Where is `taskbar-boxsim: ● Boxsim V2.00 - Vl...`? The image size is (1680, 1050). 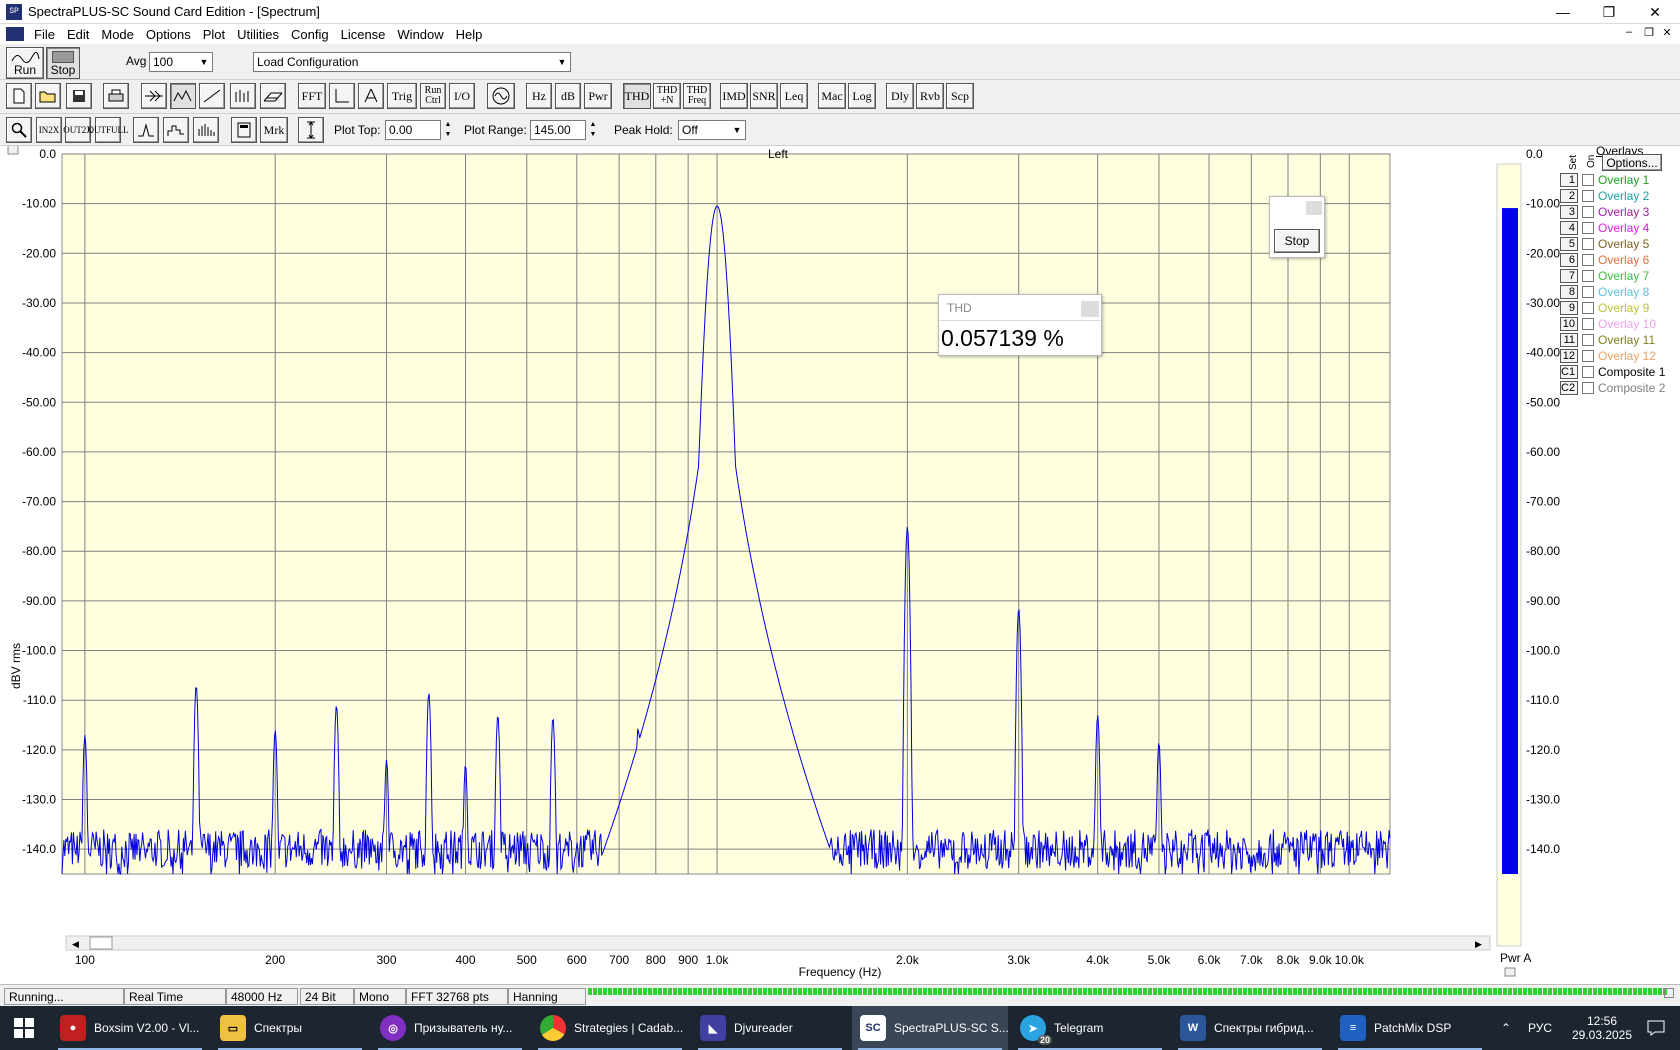
taskbar-boxsim: ● Boxsim V2.00 - Vl... is located at coordinates (130, 1028).